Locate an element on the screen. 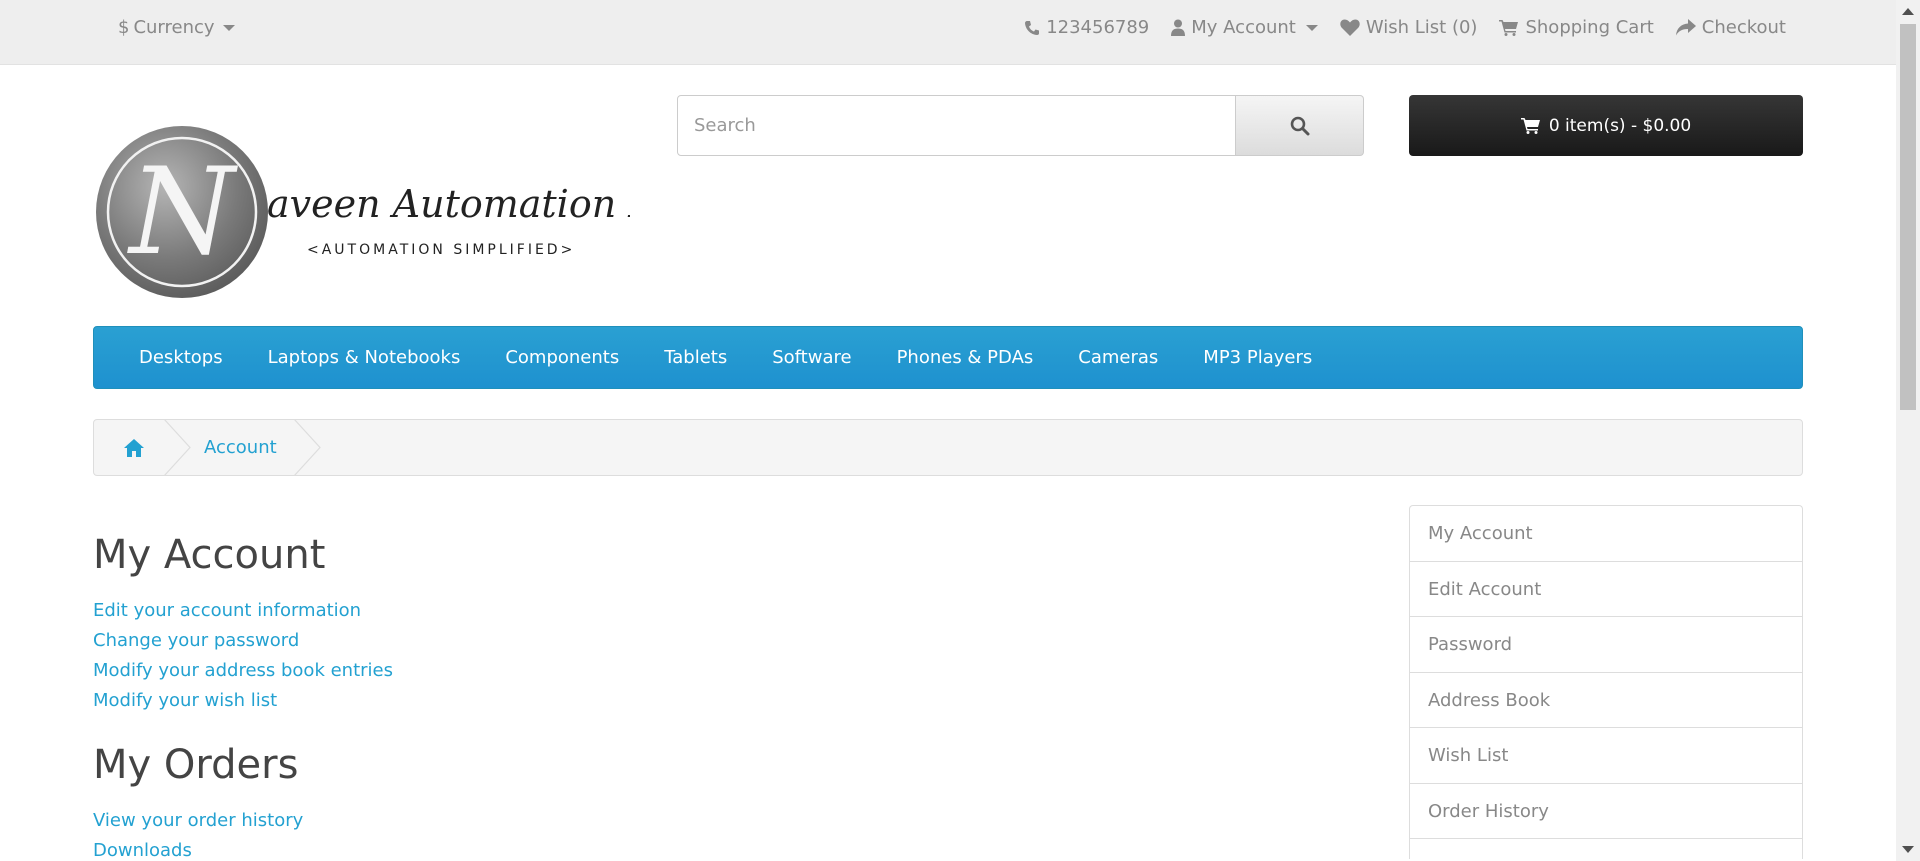  checkout-link: Checkout is located at coordinates (1730, 27).